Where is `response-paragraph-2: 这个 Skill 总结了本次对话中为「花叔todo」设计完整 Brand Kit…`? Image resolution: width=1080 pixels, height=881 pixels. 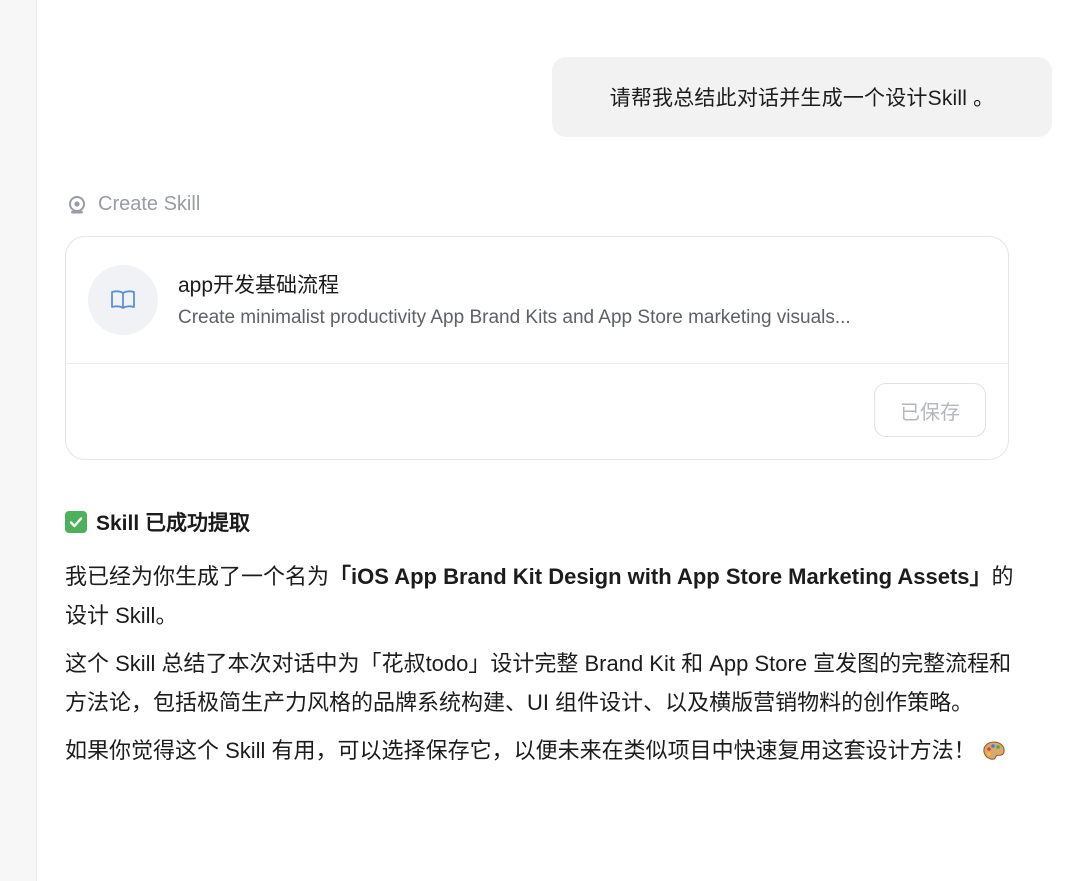
response-paragraph-2: 这个 Skill 总结了本次对话中为「花叔todo」设计完整 Brand Kit… is located at coordinates (538, 683).